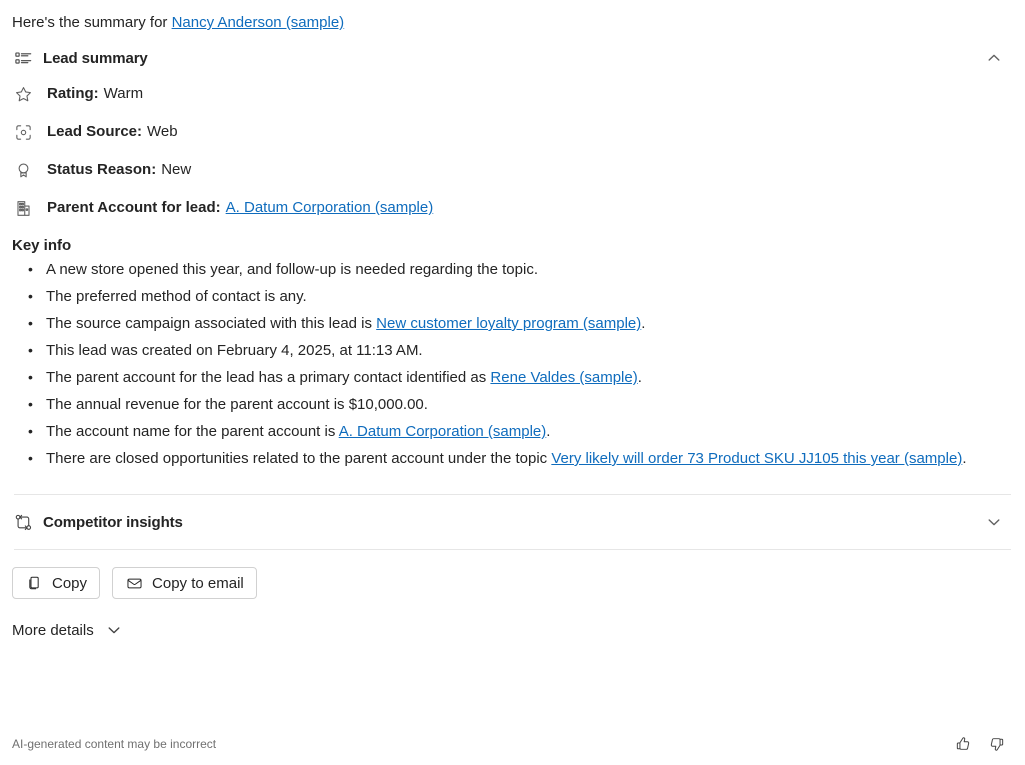  Describe the element at coordinates (520, 296) in the screenshot. I see `key-info-item: The preferred method of contact is any.` at that location.